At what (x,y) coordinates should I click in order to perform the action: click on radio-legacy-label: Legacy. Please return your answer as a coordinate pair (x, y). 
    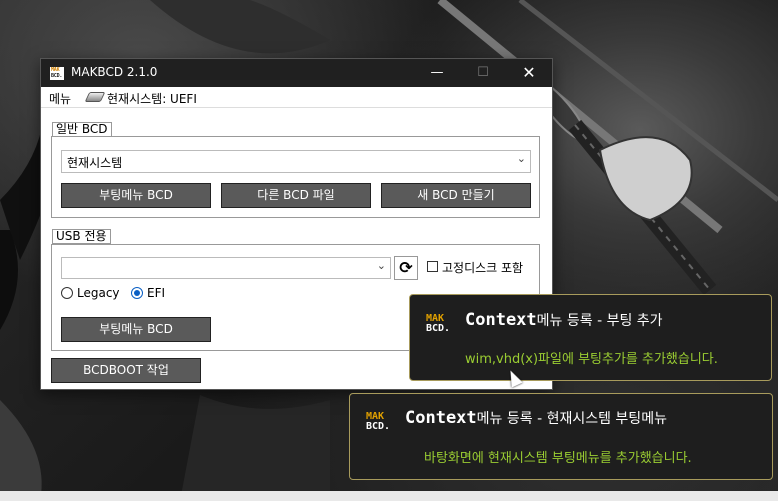
    Looking at the image, I should click on (98, 293).